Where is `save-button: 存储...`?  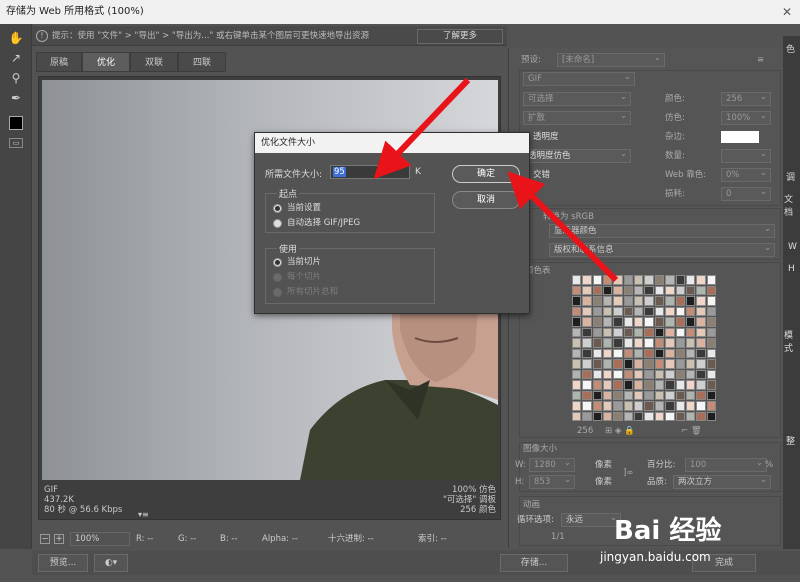
save-button: 存储... is located at coordinates (534, 563).